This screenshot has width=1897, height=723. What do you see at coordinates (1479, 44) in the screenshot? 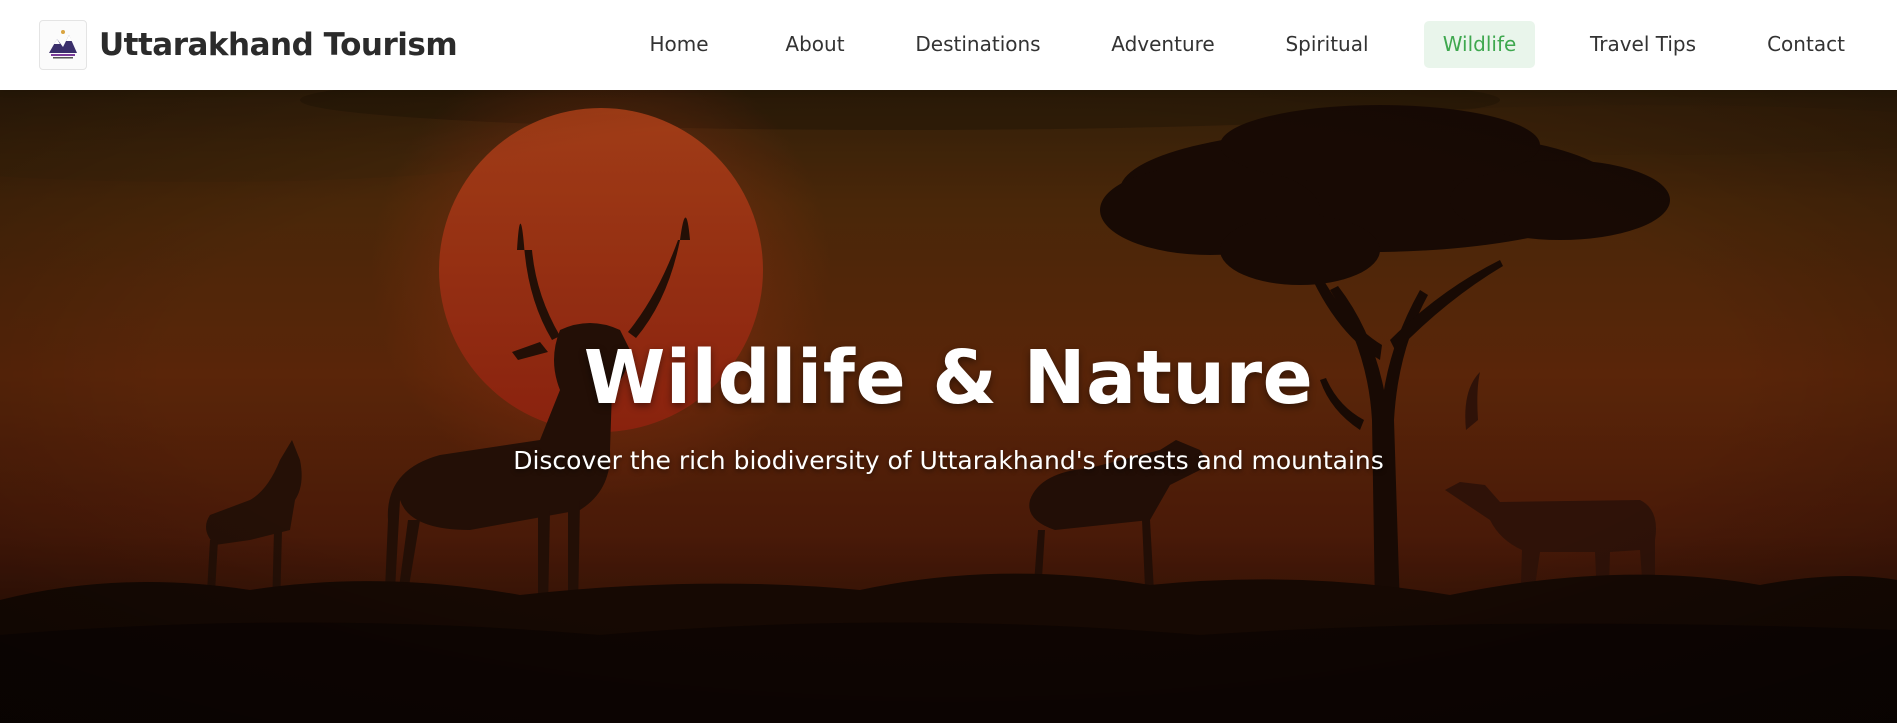
I see `nav-wildlife: Wildlife` at bounding box center [1479, 44].